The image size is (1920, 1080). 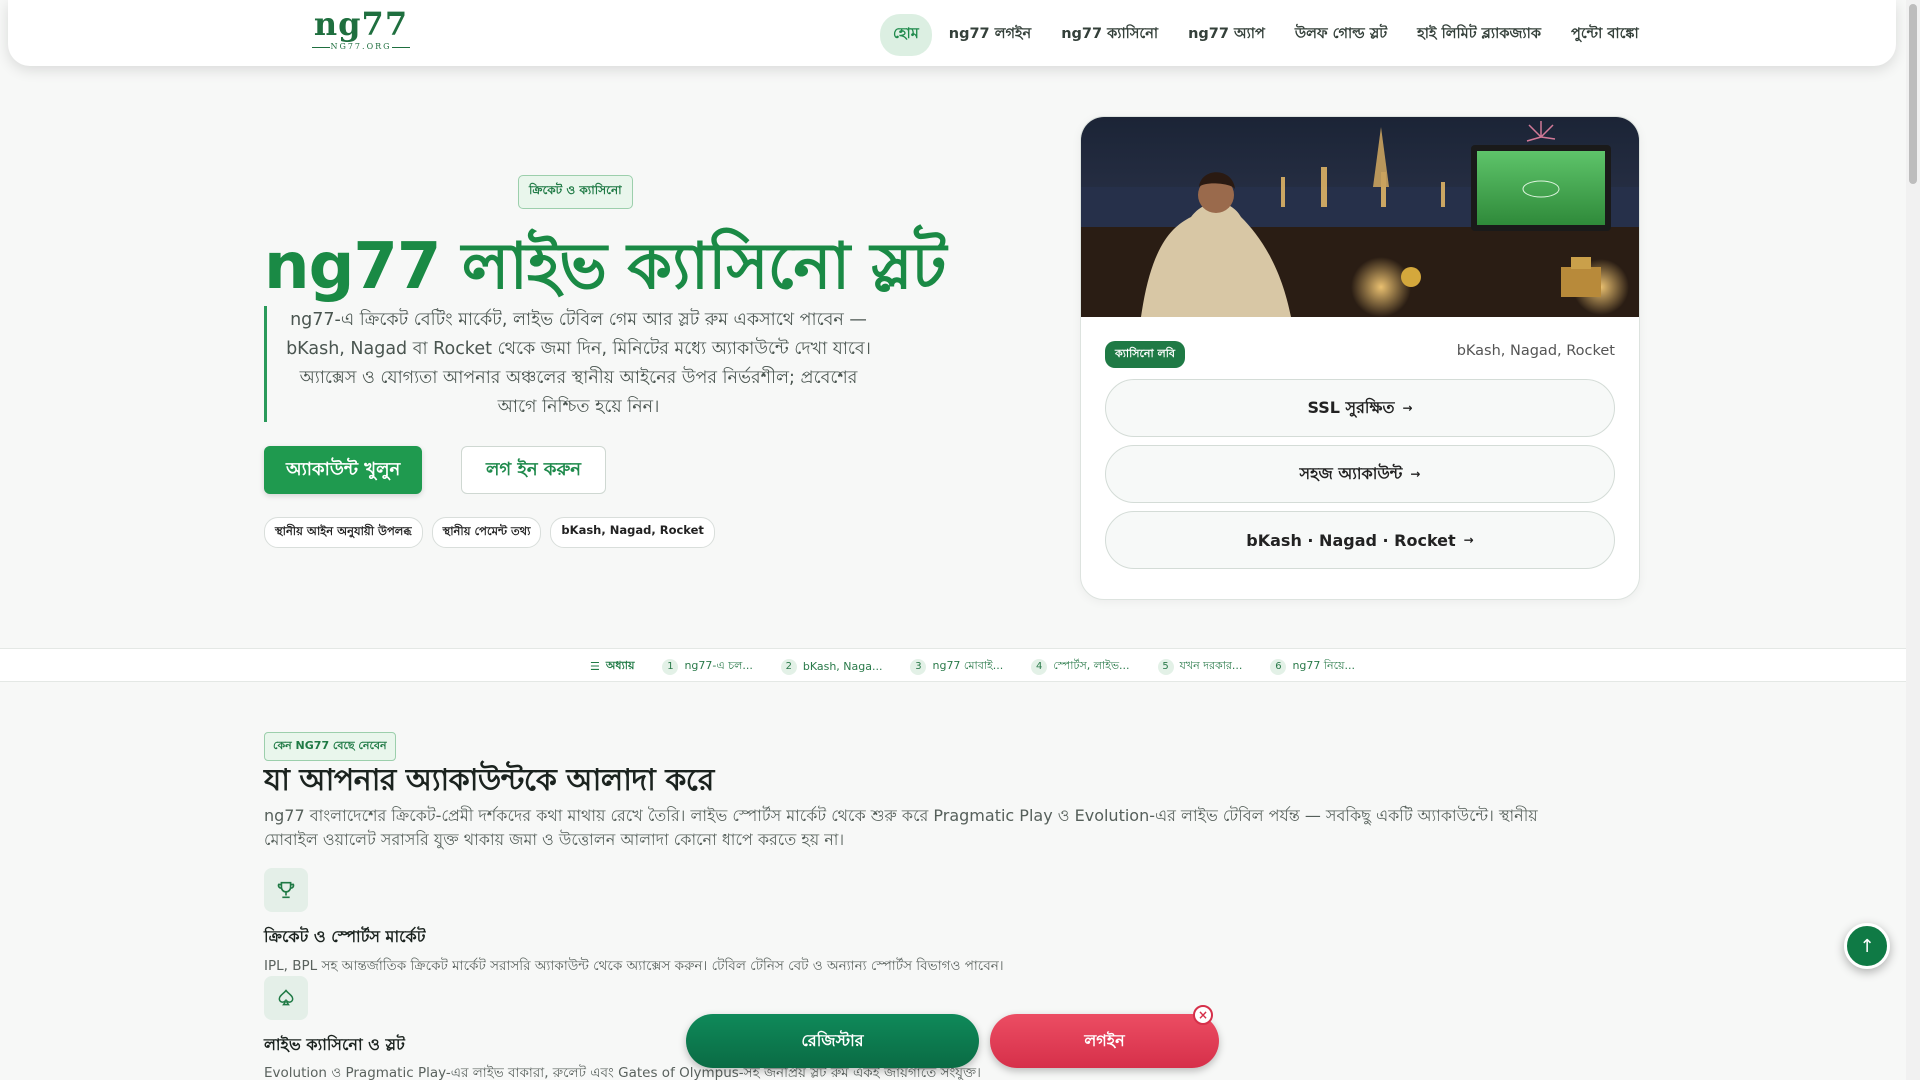 I want to click on wallets-label: bKash · Nagad · Rocket, so click(x=1351, y=540).